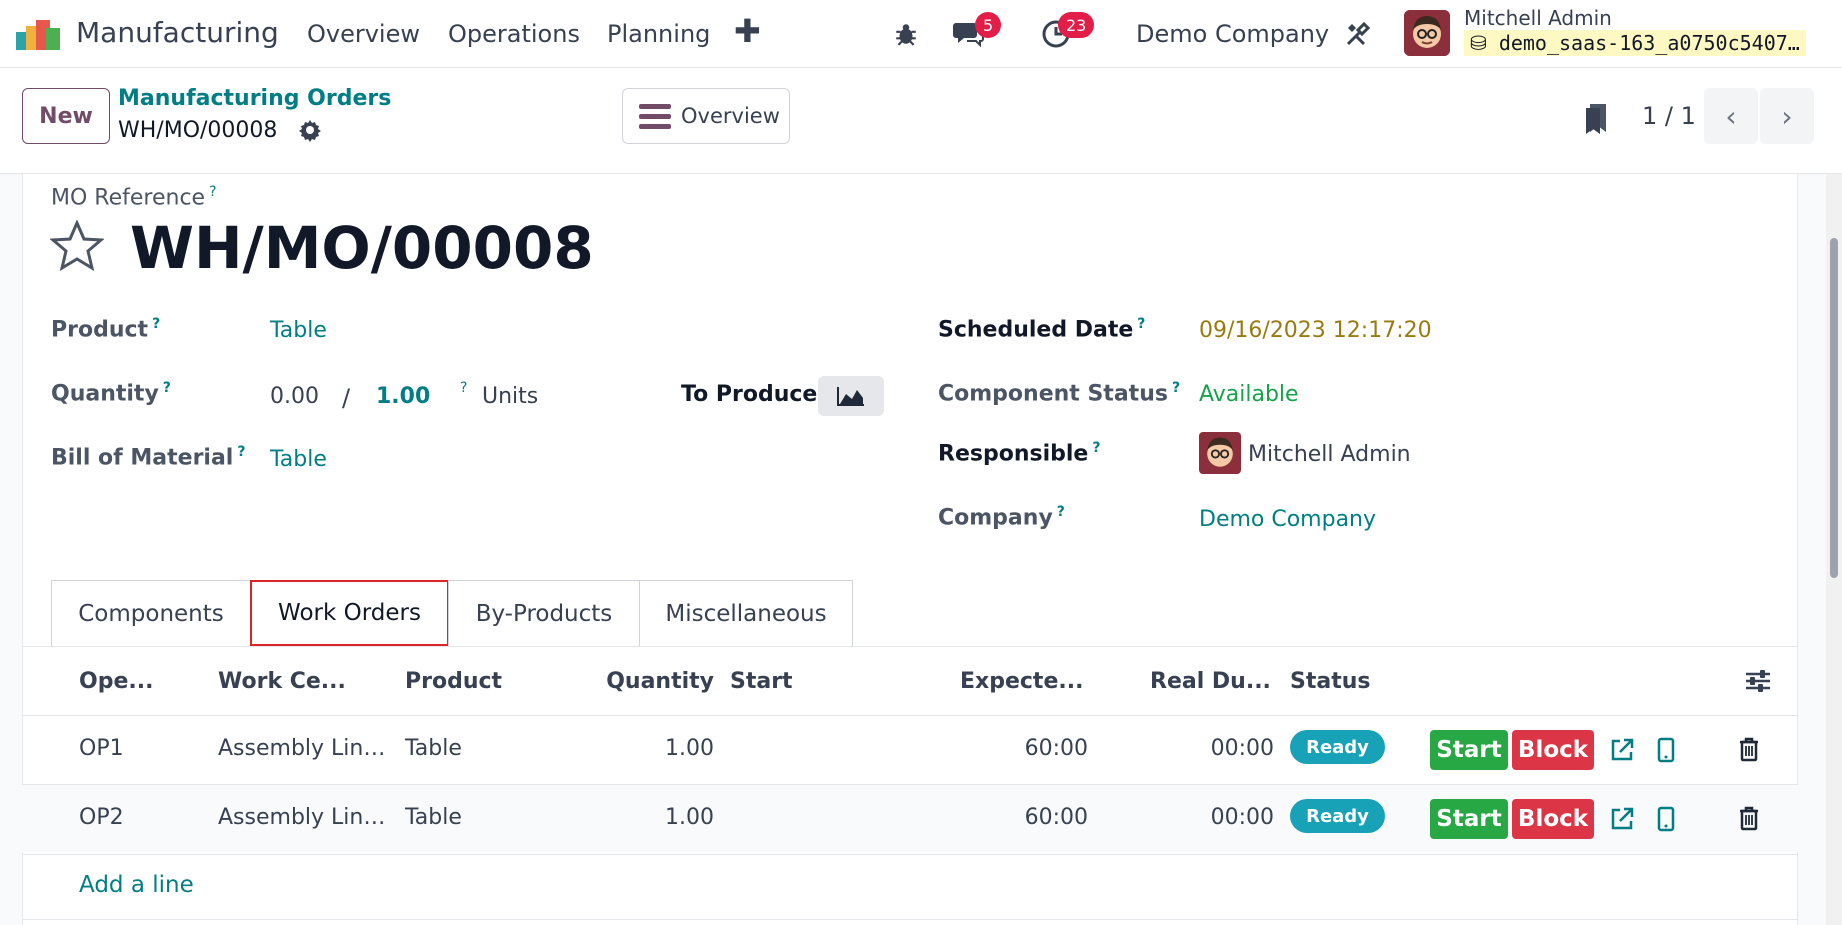 The image size is (1842, 925). Describe the element at coordinates (510, 396) in the screenshot. I see `quantity-uom: Units` at that location.